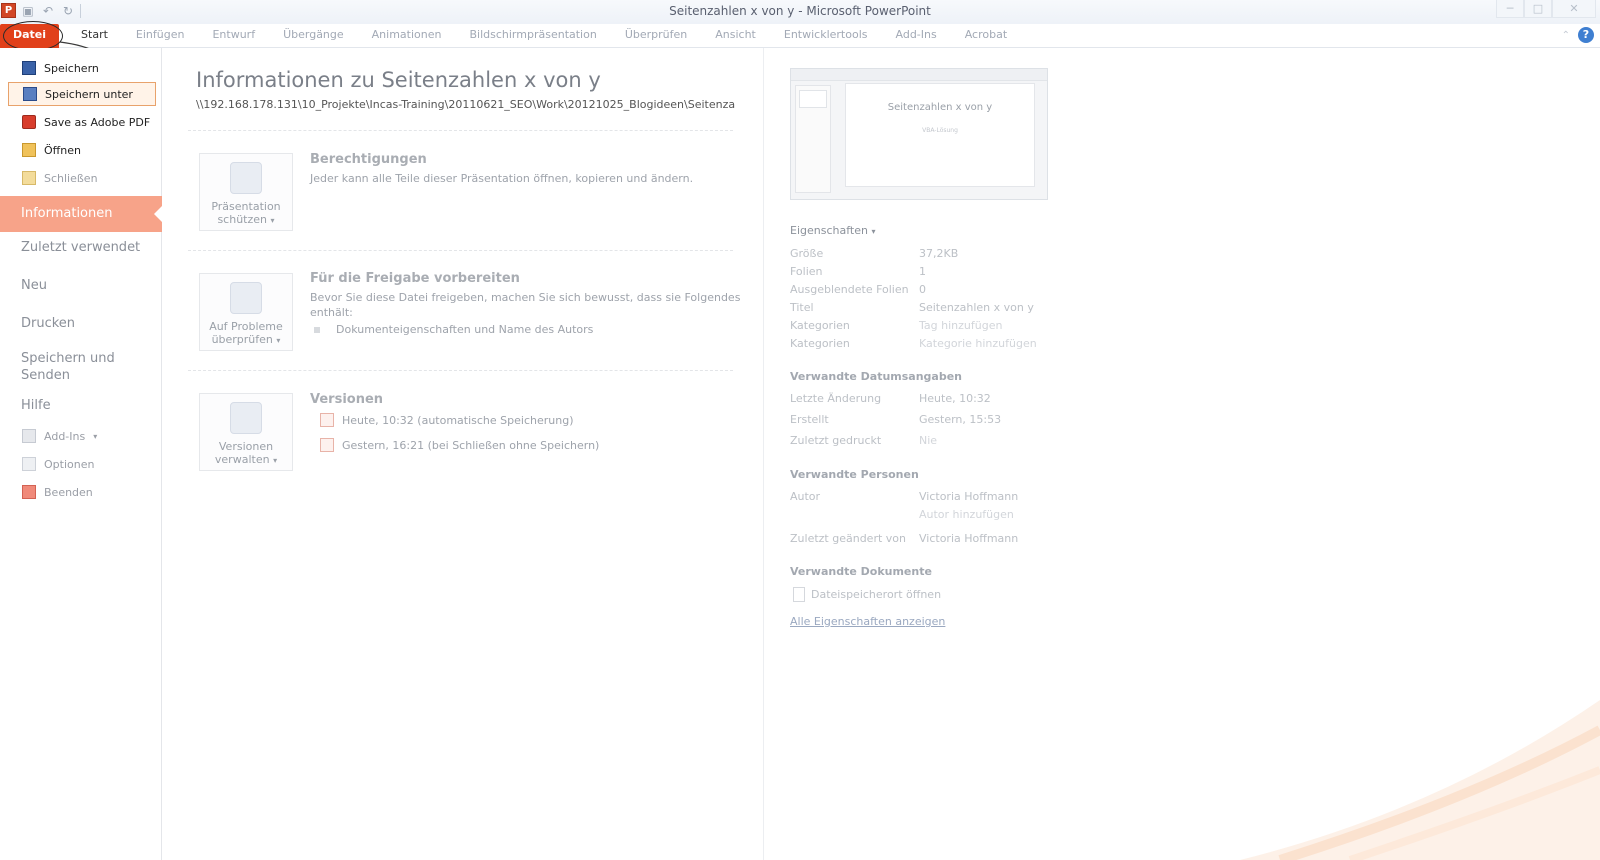 The image size is (1600, 860). Describe the element at coordinates (928, 440) in the screenshot. I see `property-value: Nie` at that location.